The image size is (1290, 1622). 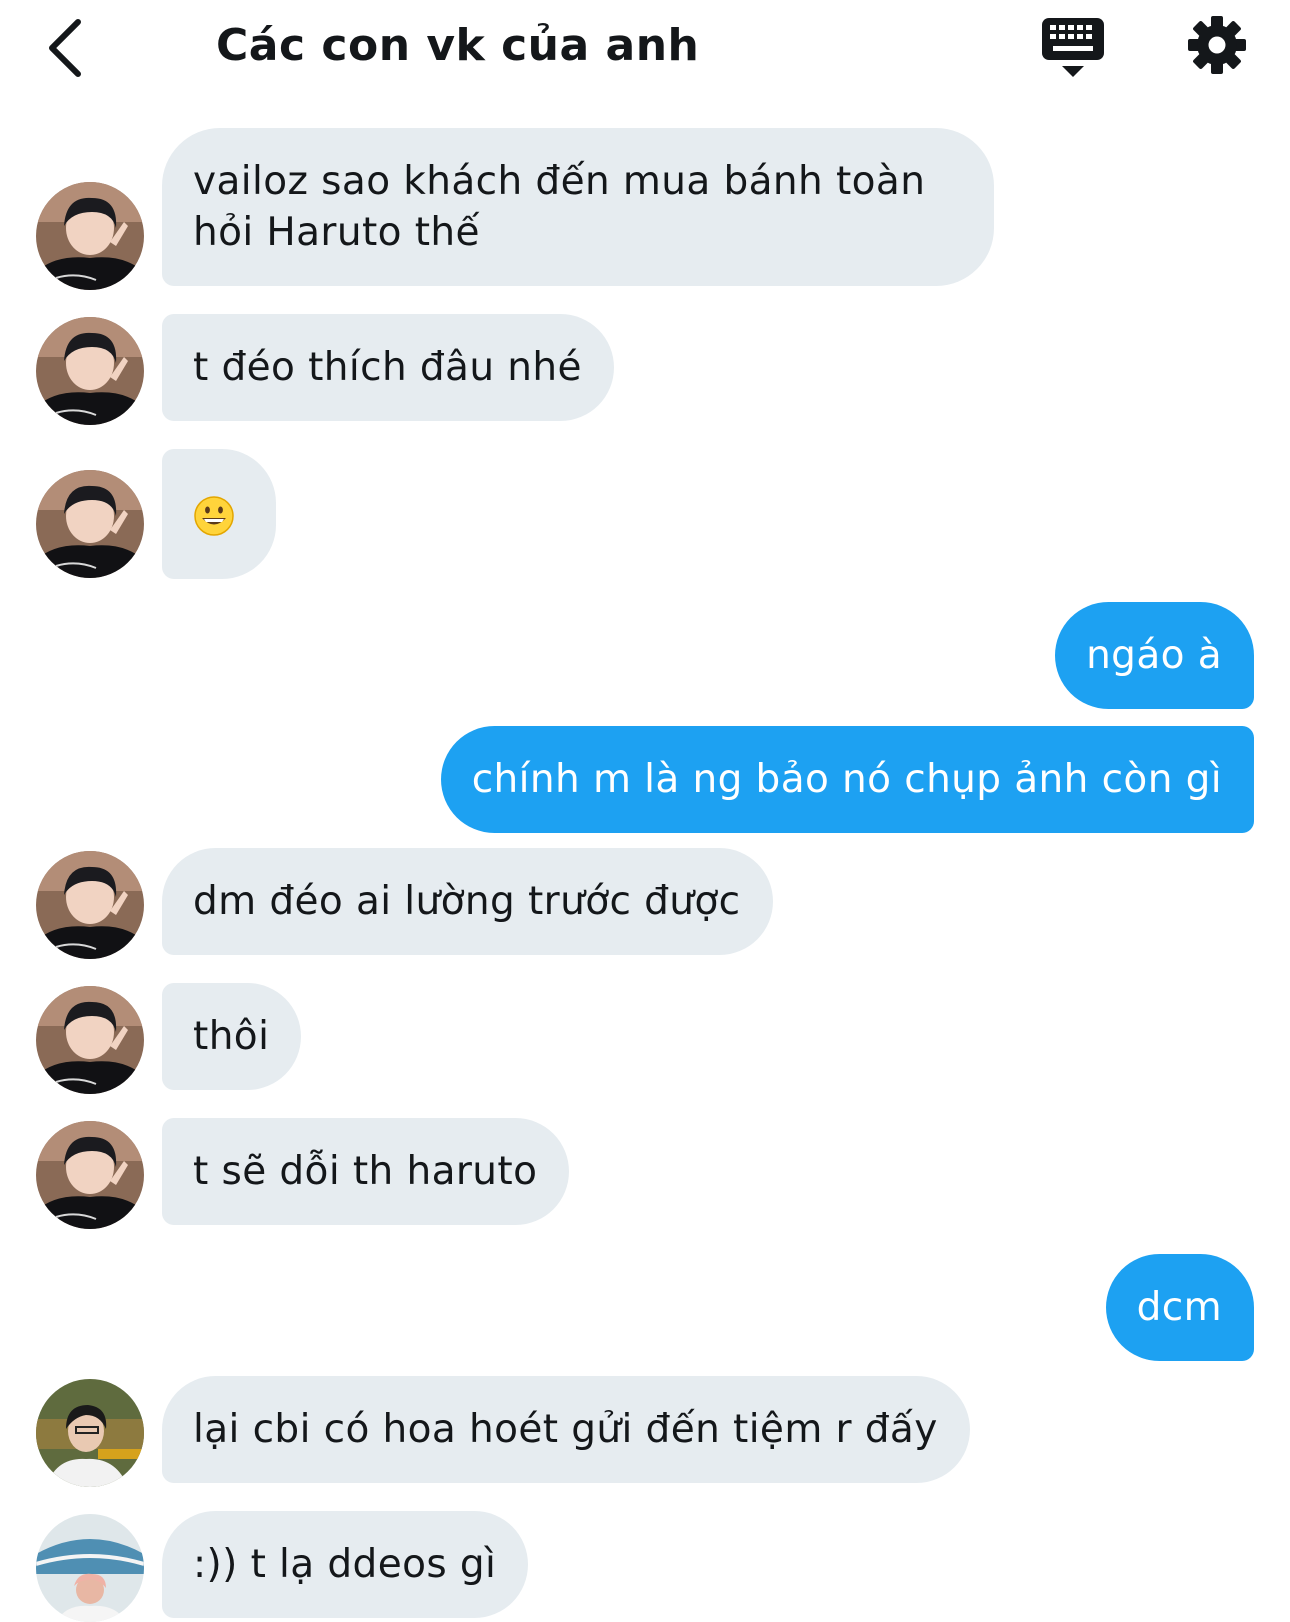 I want to click on keyboard-toggle-button, so click(x=1073, y=47).